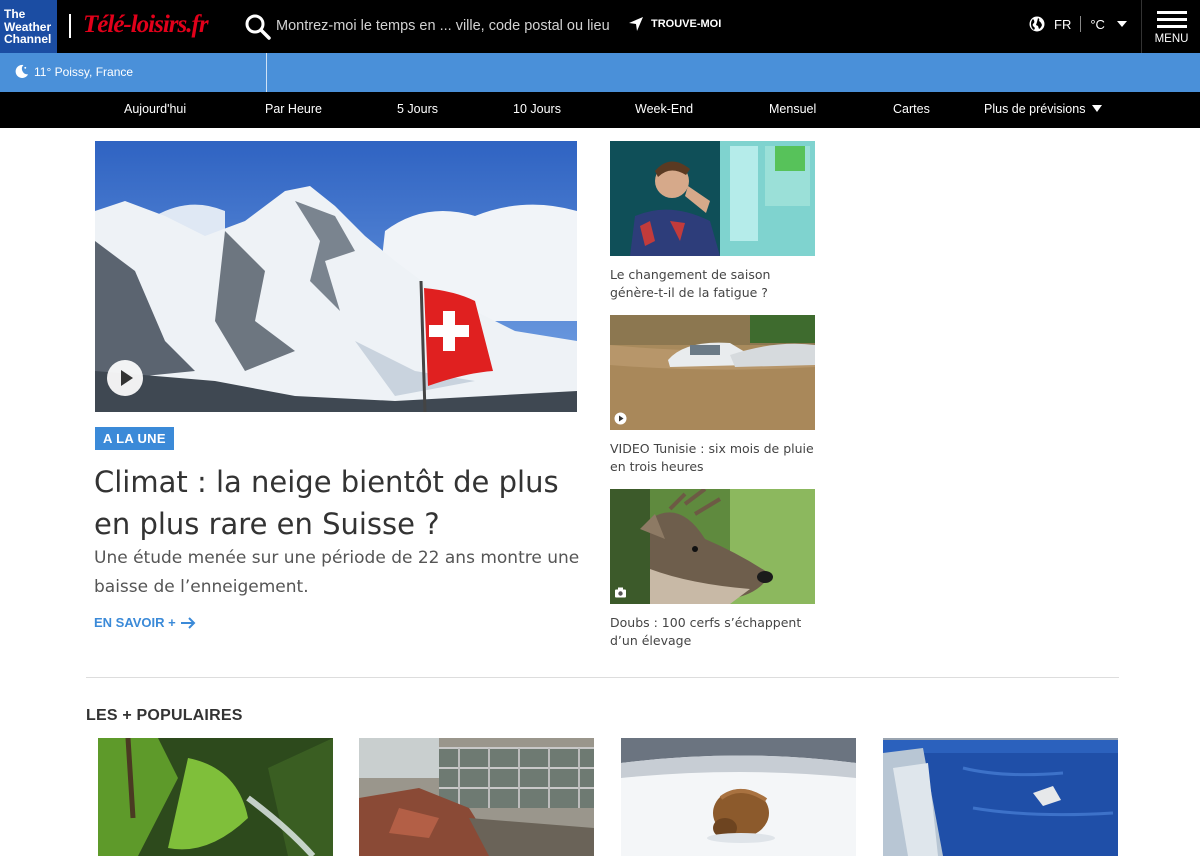 The image size is (1200, 856). What do you see at coordinates (146, 25) in the screenshot?
I see `tele-loisirs-logo: Télé-loisirs.fr` at bounding box center [146, 25].